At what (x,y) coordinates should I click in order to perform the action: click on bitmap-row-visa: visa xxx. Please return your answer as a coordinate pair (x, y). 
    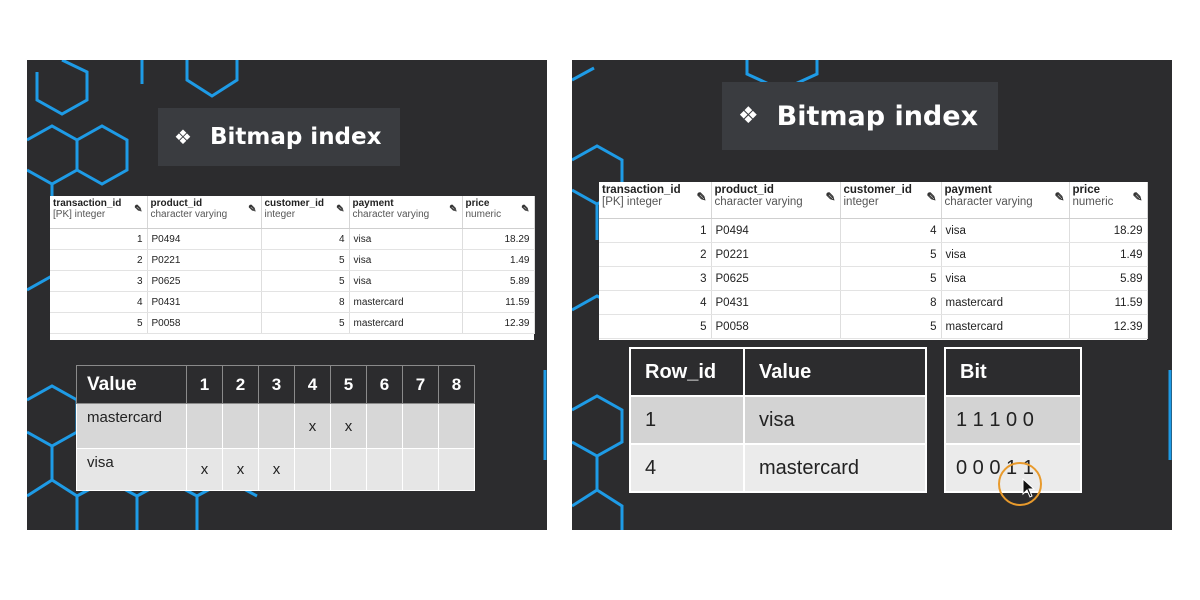
    Looking at the image, I should click on (275, 469).